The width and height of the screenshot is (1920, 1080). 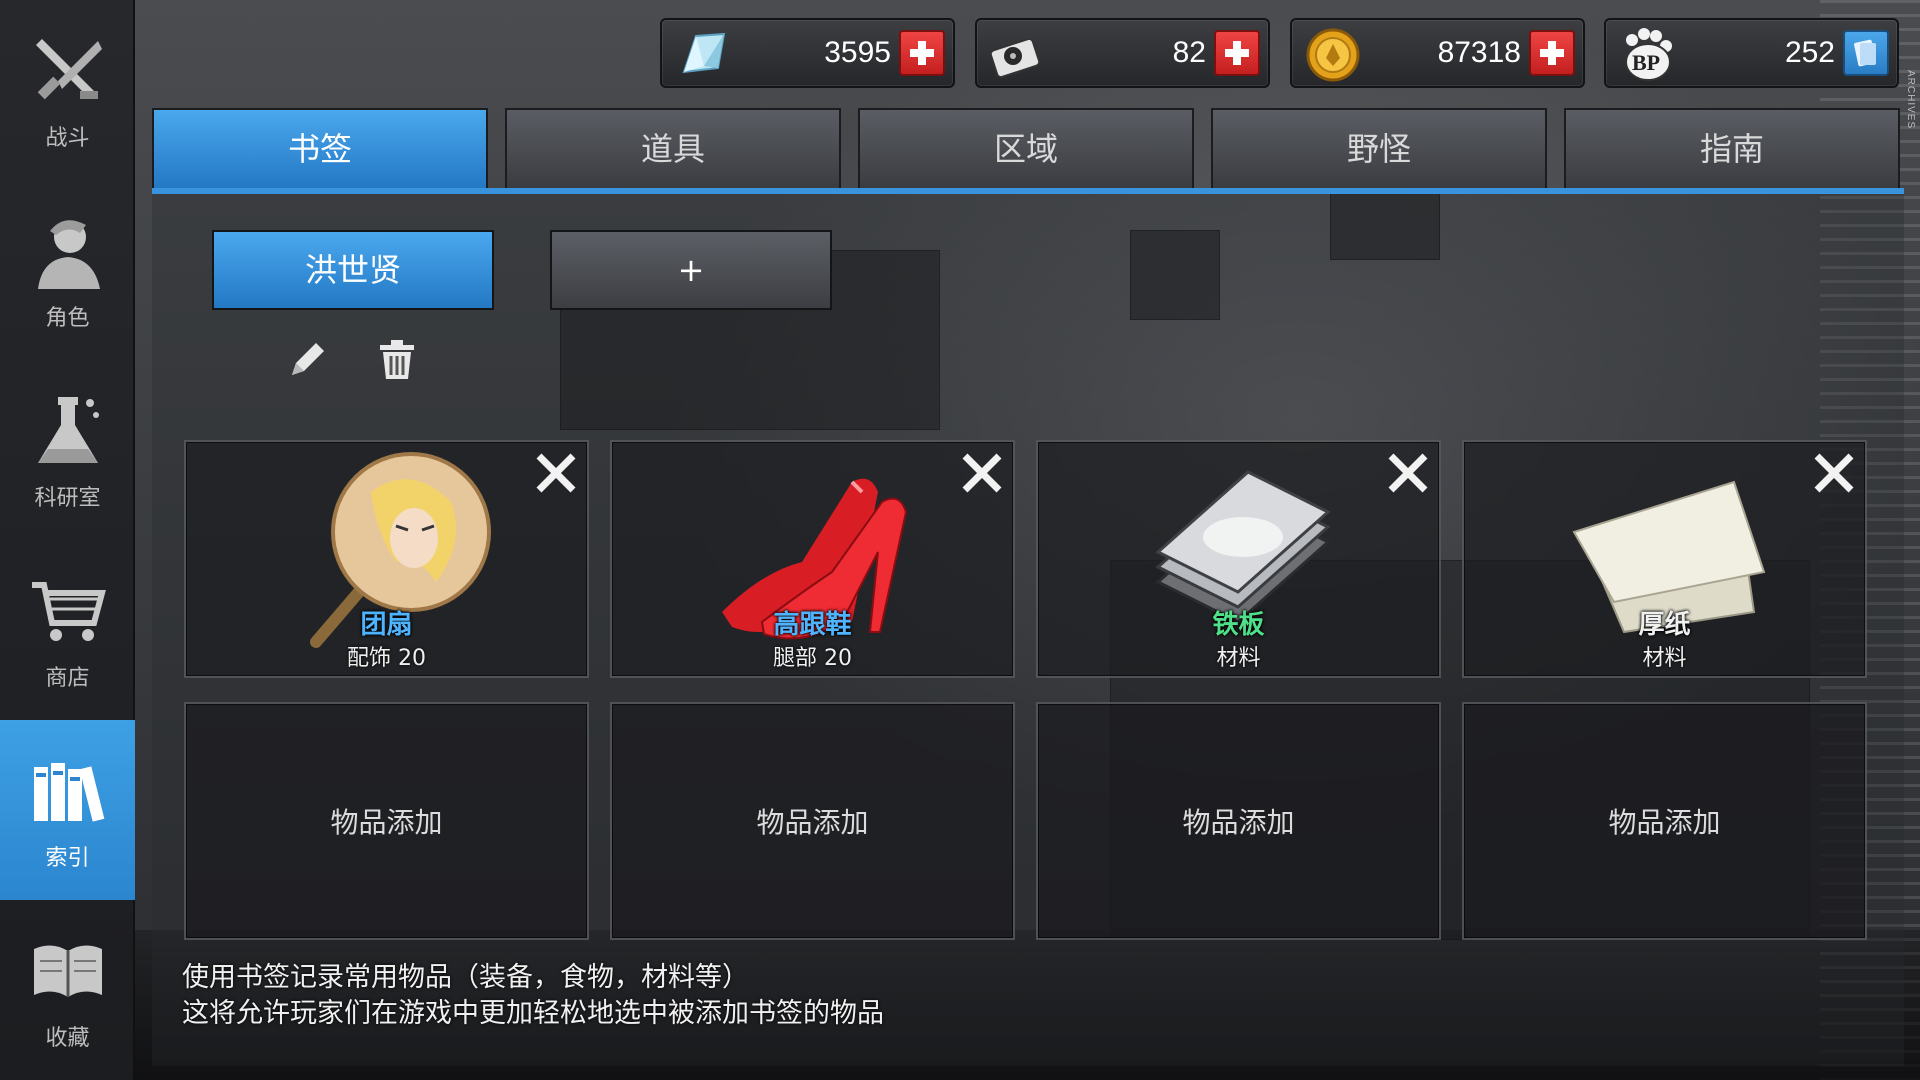 What do you see at coordinates (812, 625) in the screenshot?
I see `item-name: 高跟鞋` at bounding box center [812, 625].